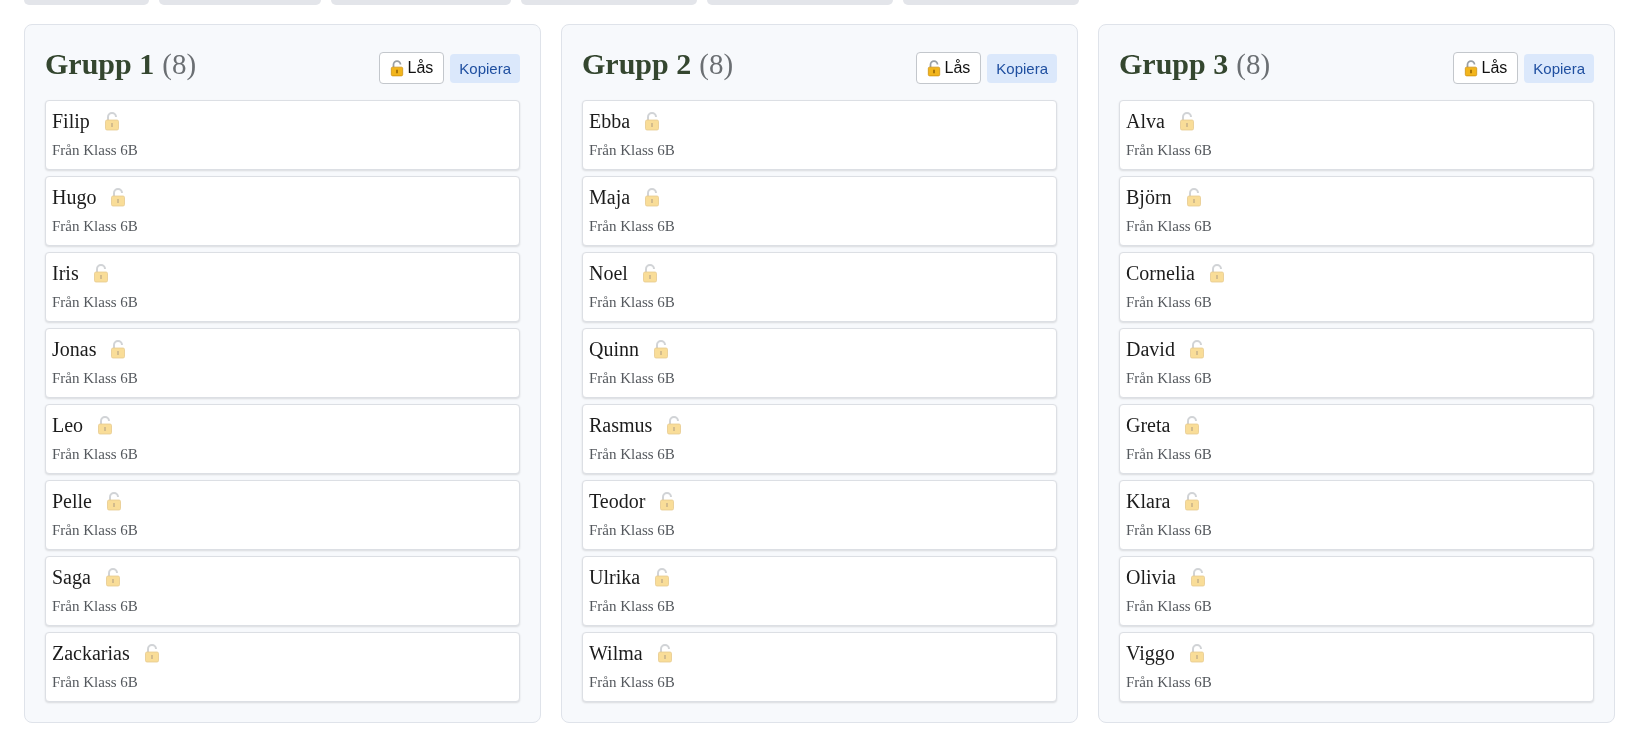  What do you see at coordinates (819, 363) in the screenshot?
I see `student-card: Quinn Från Klass 6B` at bounding box center [819, 363].